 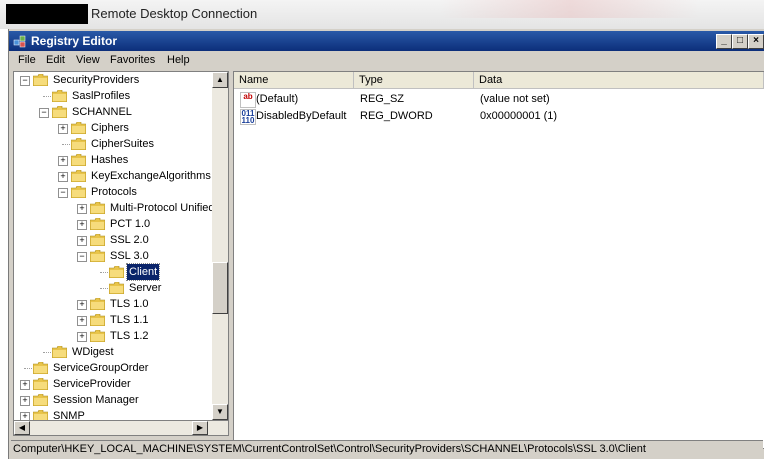 What do you see at coordinates (145, 288) in the screenshot?
I see `tree-node-label: Server` at bounding box center [145, 288].